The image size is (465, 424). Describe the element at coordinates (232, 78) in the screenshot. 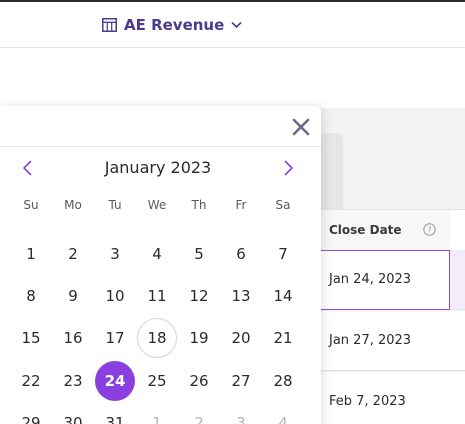

I see `toolbar-band` at that location.